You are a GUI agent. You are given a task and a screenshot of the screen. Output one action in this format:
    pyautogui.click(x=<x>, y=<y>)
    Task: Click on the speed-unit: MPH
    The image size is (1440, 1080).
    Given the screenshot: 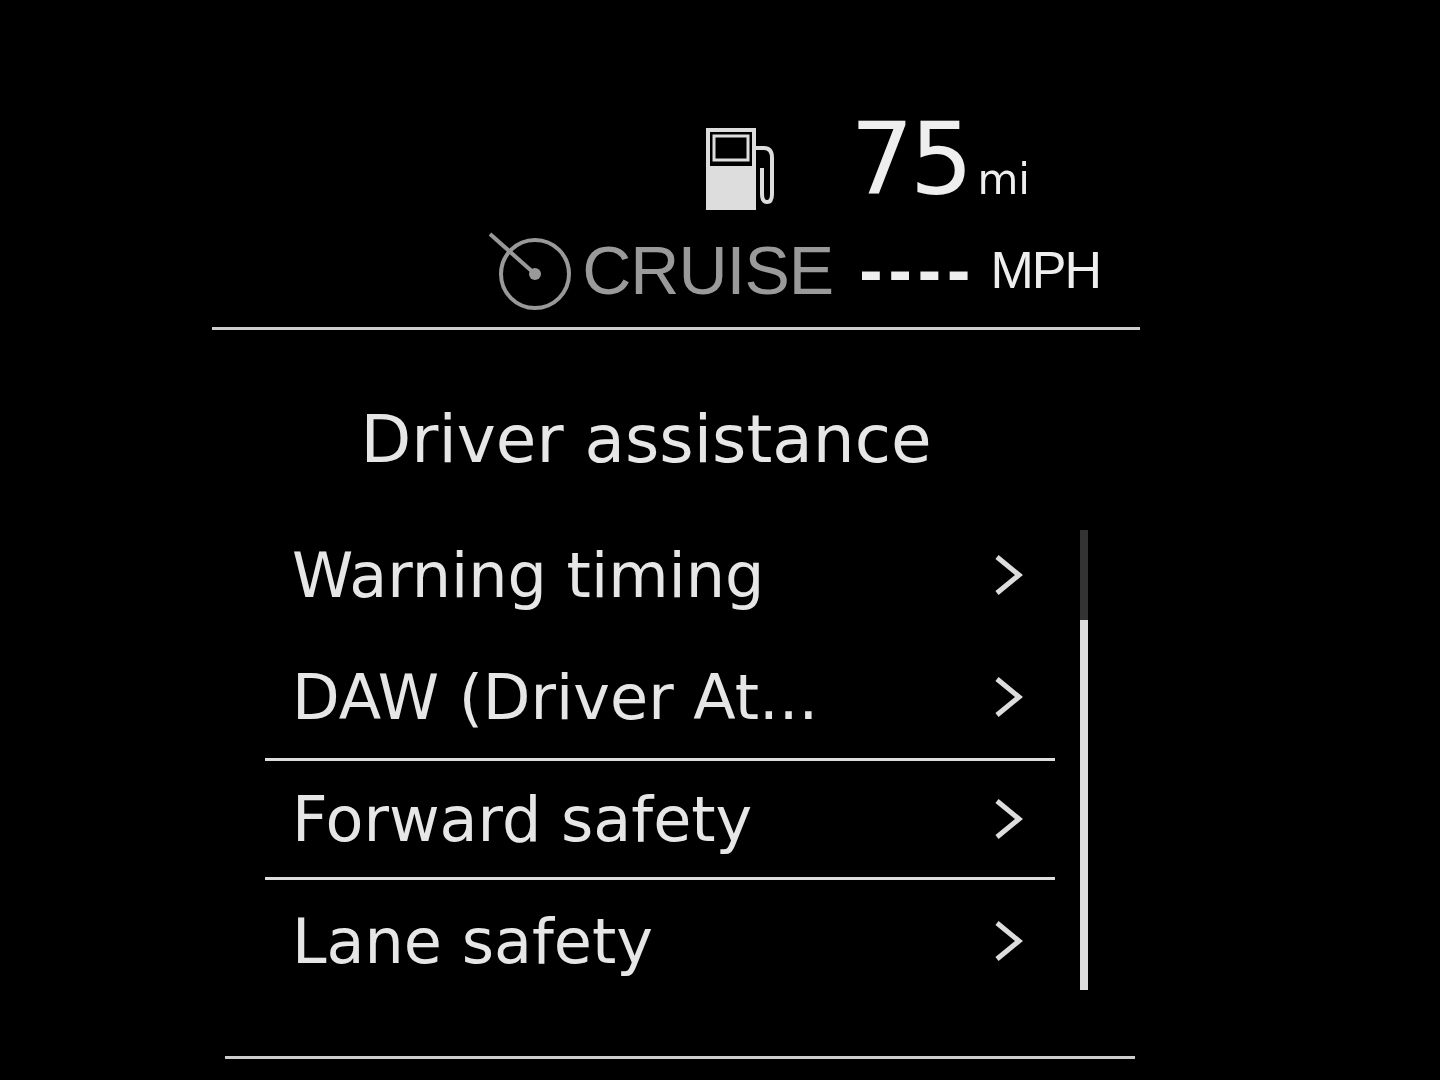 What is the action you would take?
    pyautogui.click(x=1045, y=270)
    